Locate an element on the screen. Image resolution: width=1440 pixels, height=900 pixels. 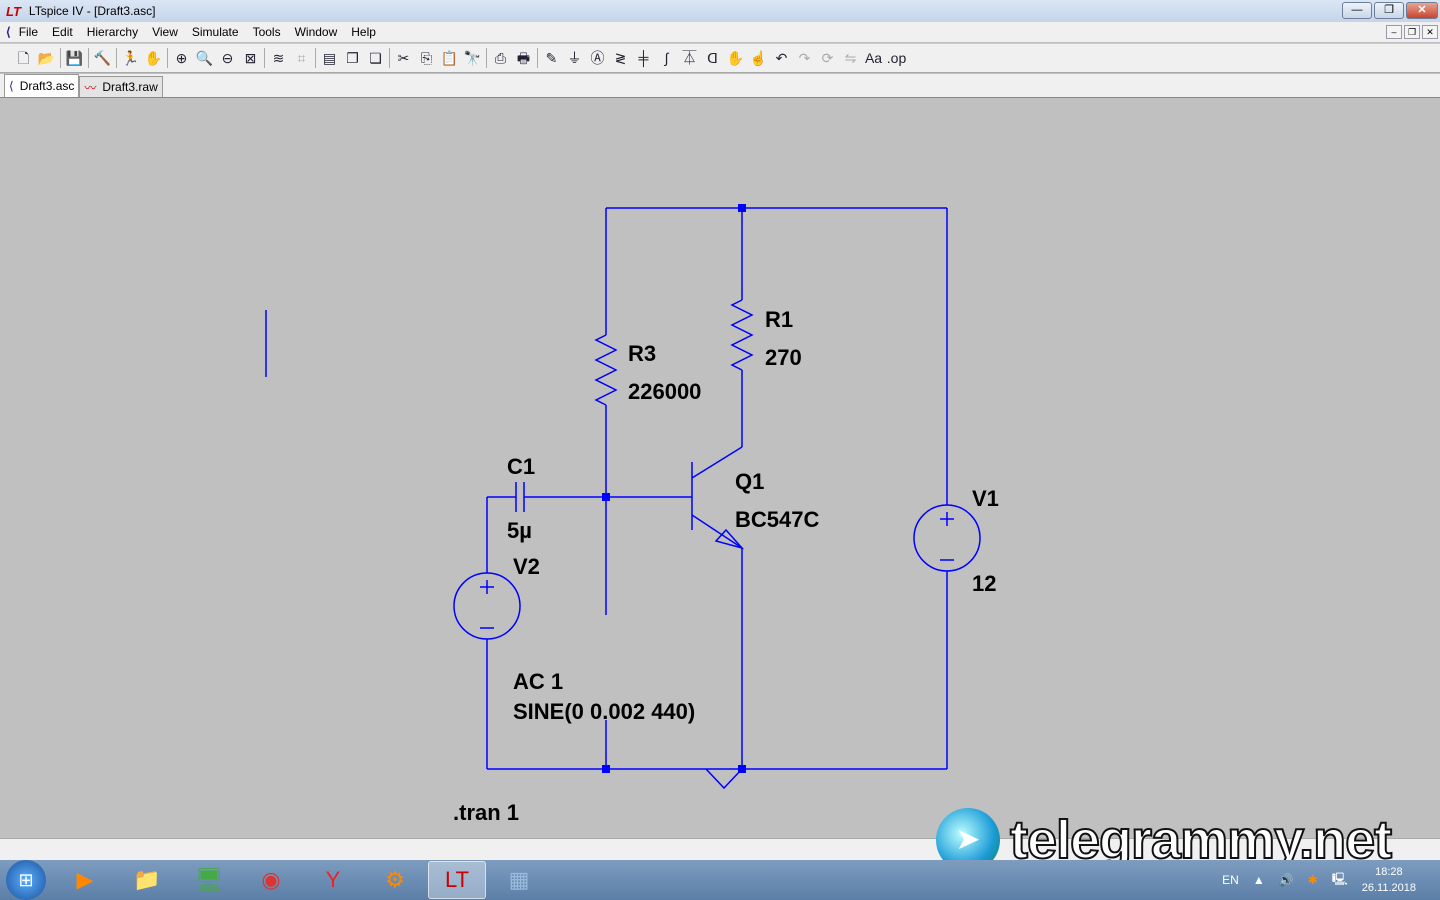
r3-value: 226000 is located at coordinates (664, 391).